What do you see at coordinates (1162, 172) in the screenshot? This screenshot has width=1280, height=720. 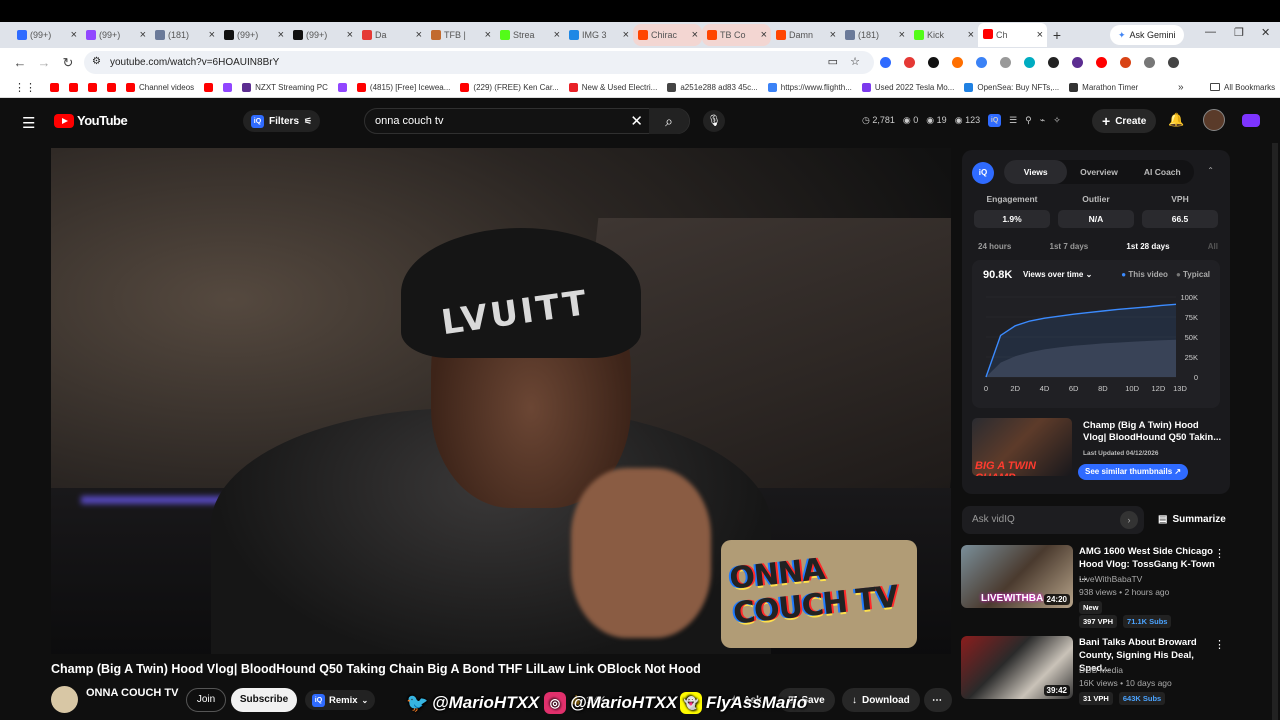 I see `tab-ai-coach: AI Coach` at bounding box center [1162, 172].